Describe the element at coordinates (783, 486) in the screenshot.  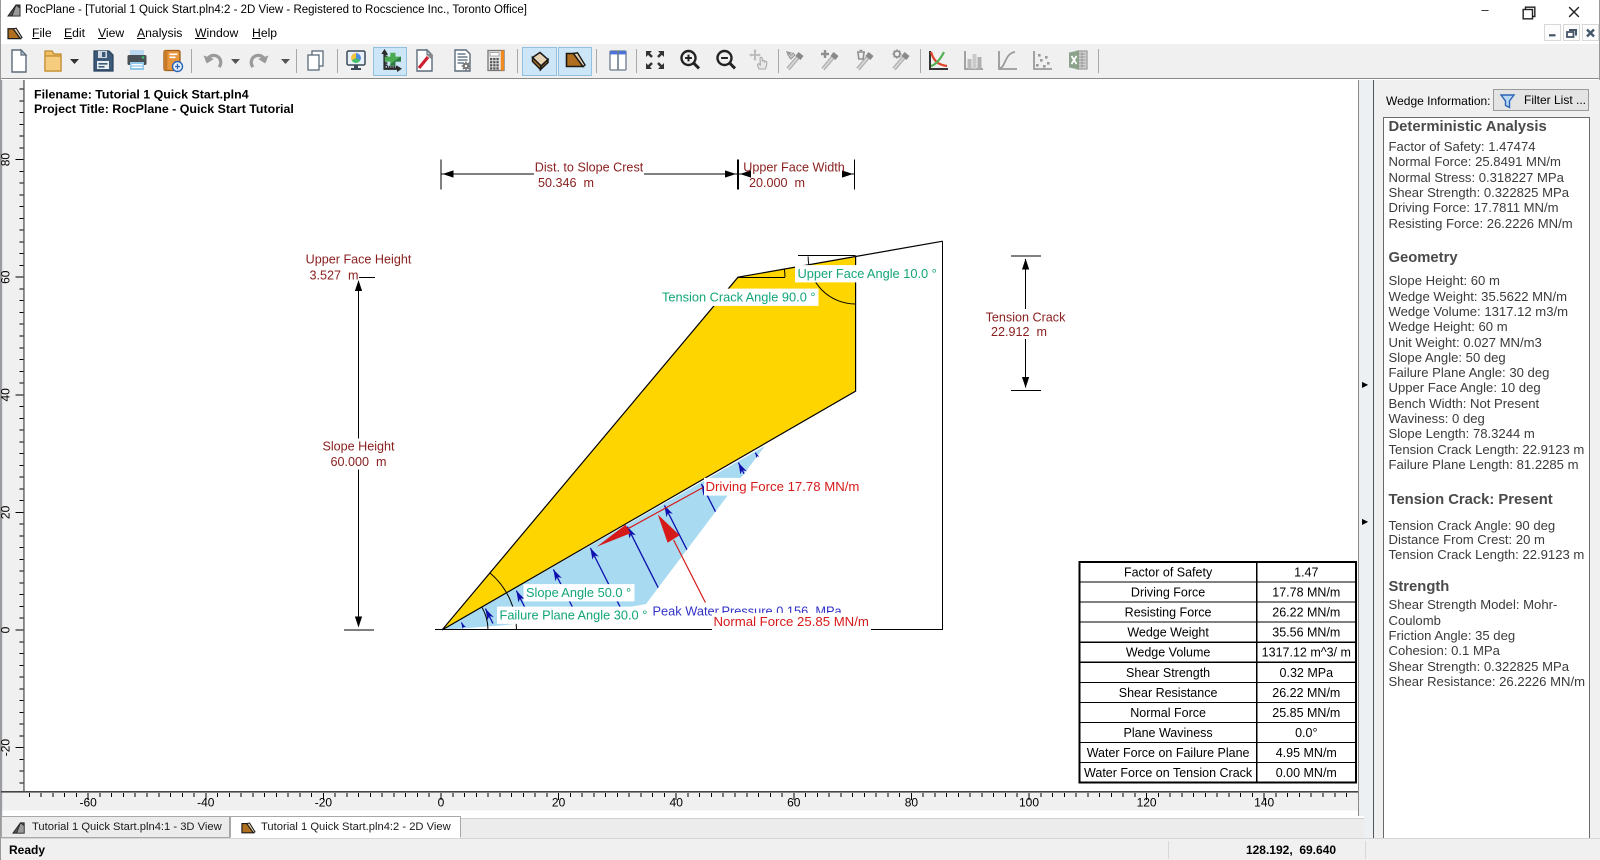
I see `svg-text: Driving Force 17.78 MN/m` at that location.